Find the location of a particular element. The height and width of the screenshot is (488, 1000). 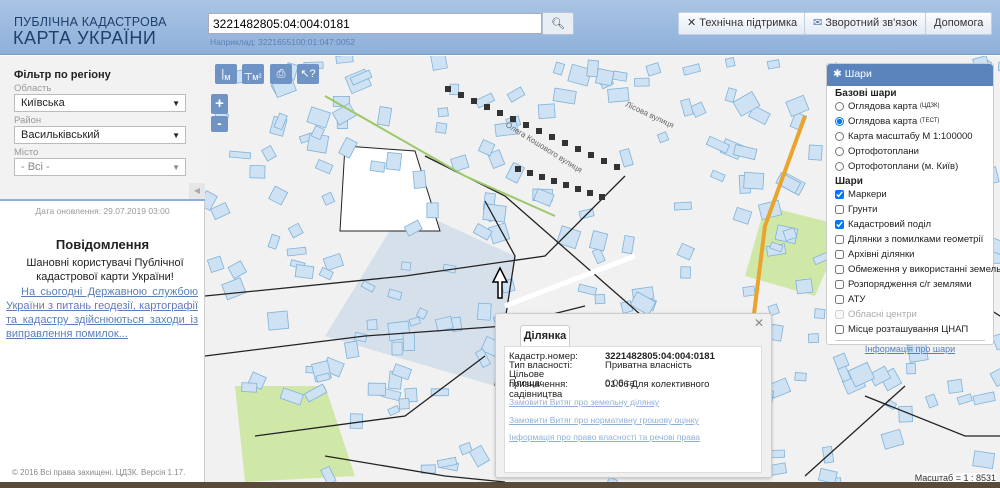

update-date: Дата оновлення: 29.07.2019 03:00 is located at coordinates (102, 211).